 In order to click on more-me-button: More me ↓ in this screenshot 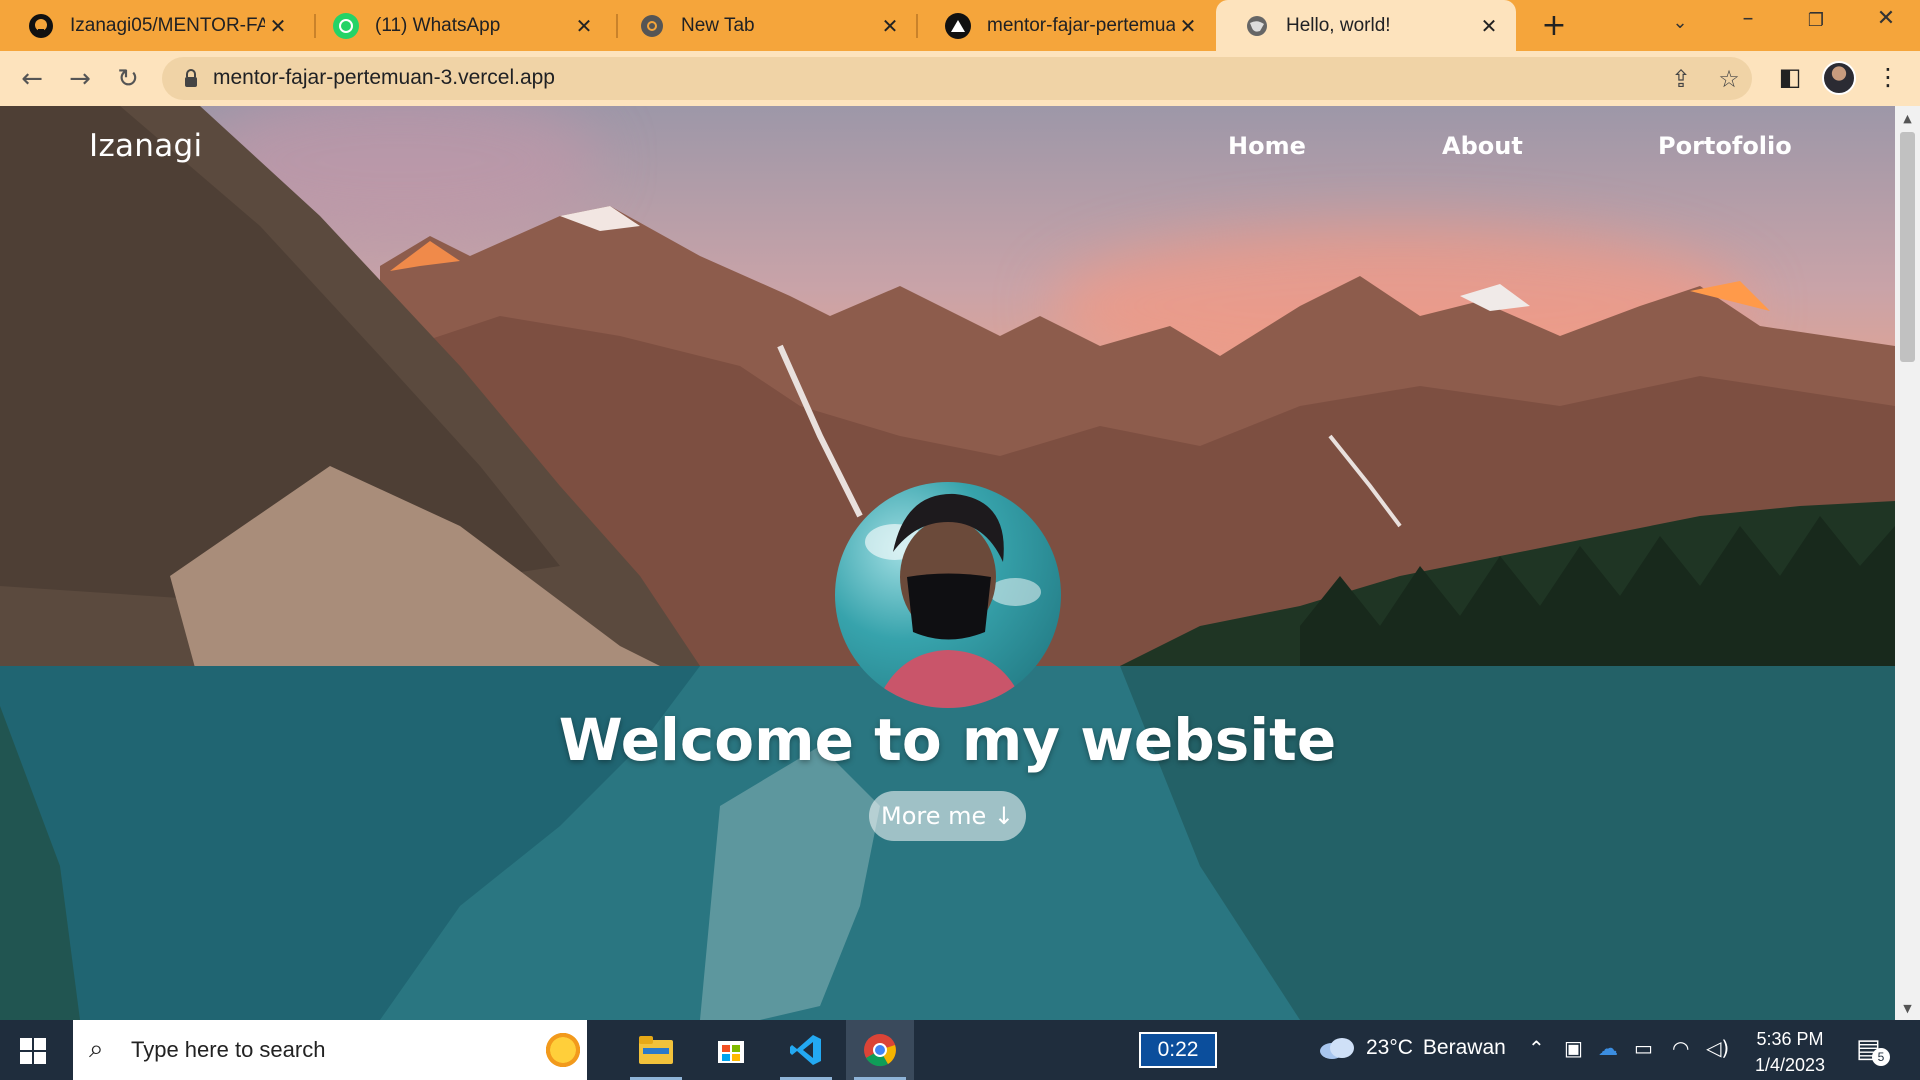, I will do `click(947, 816)`.